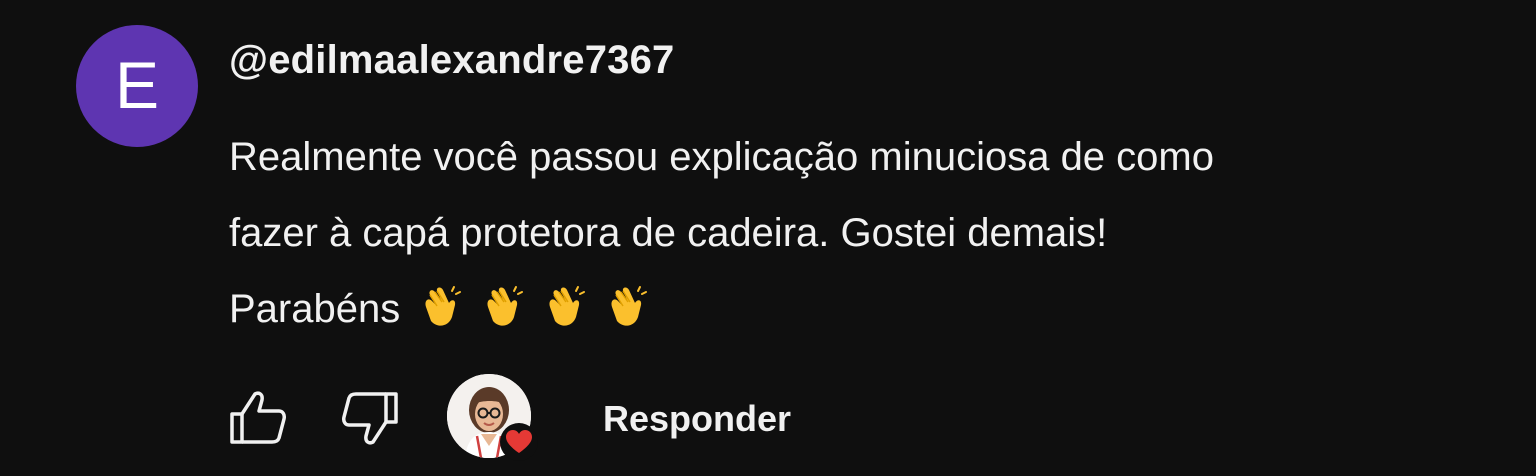 The height and width of the screenshot is (476, 1536). What do you see at coordinates (315, 309) in the screenshot?
I see `comment-line-3-text: Parabéns` at bounding box center [315, 309].